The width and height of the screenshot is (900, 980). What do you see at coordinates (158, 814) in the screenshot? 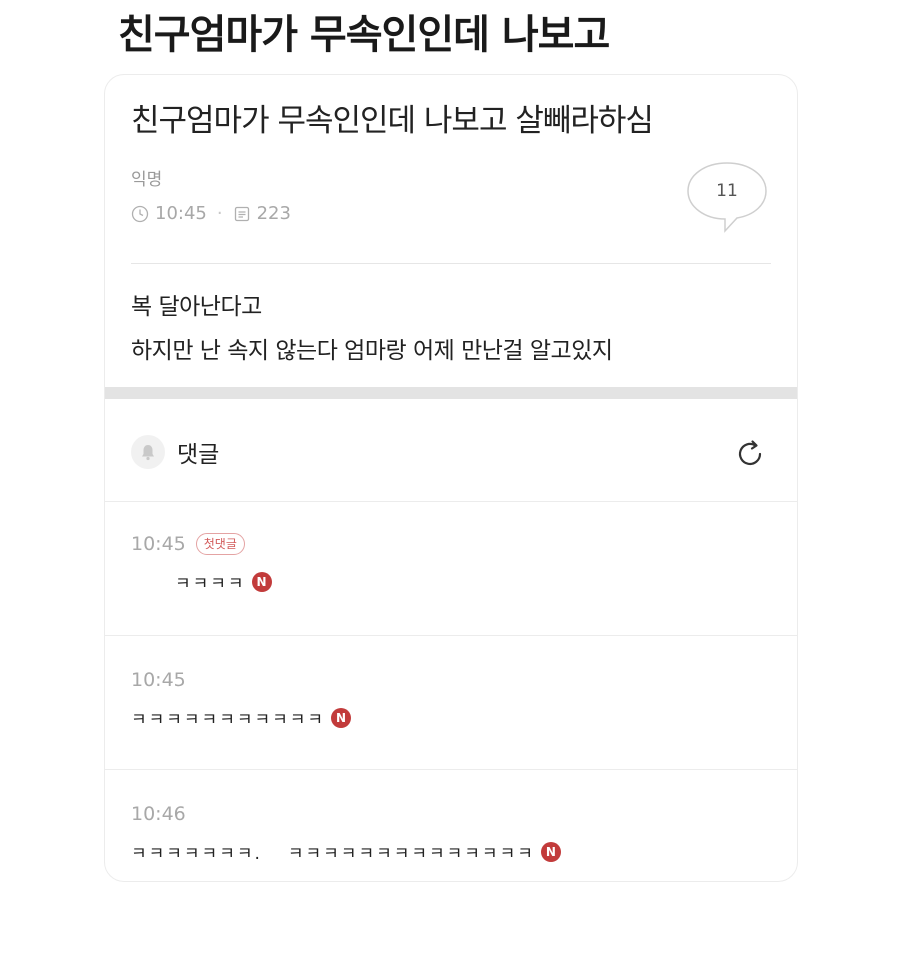
I see `comment-time: 10:46` at bounding box center [158, 814].